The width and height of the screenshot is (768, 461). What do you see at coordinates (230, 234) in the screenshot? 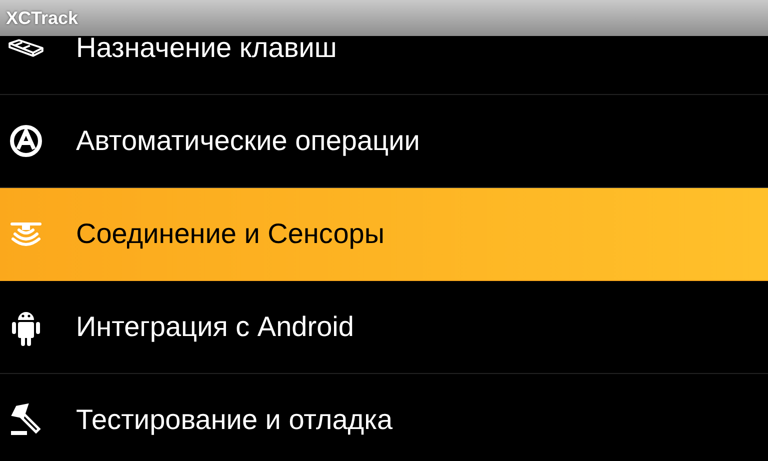
I see `menu-item-label: Соединение и Сенсоры` at bounding box center [230, 234].